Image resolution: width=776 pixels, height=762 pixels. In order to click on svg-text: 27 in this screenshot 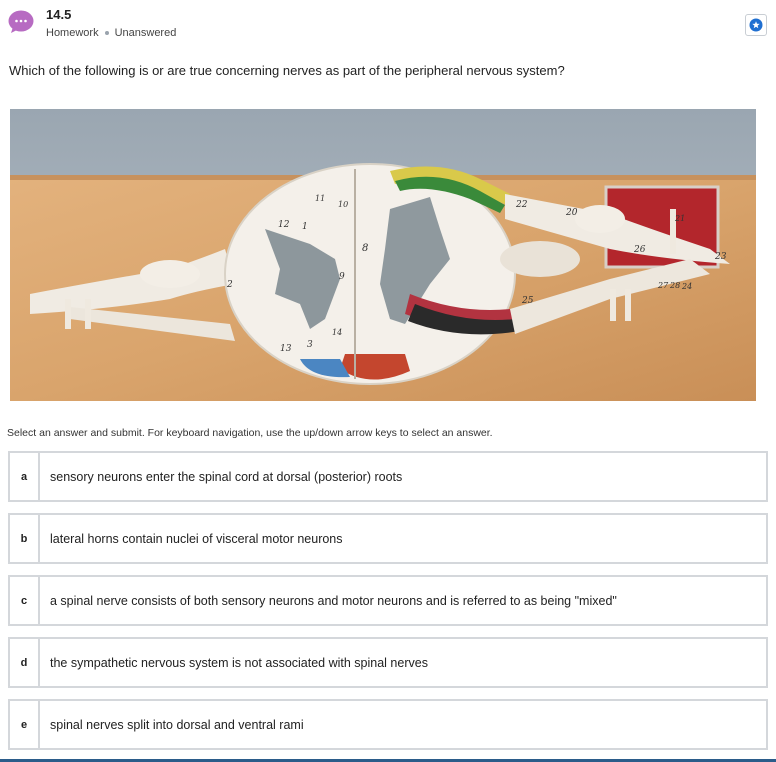, I will do `click(663, 285)`.